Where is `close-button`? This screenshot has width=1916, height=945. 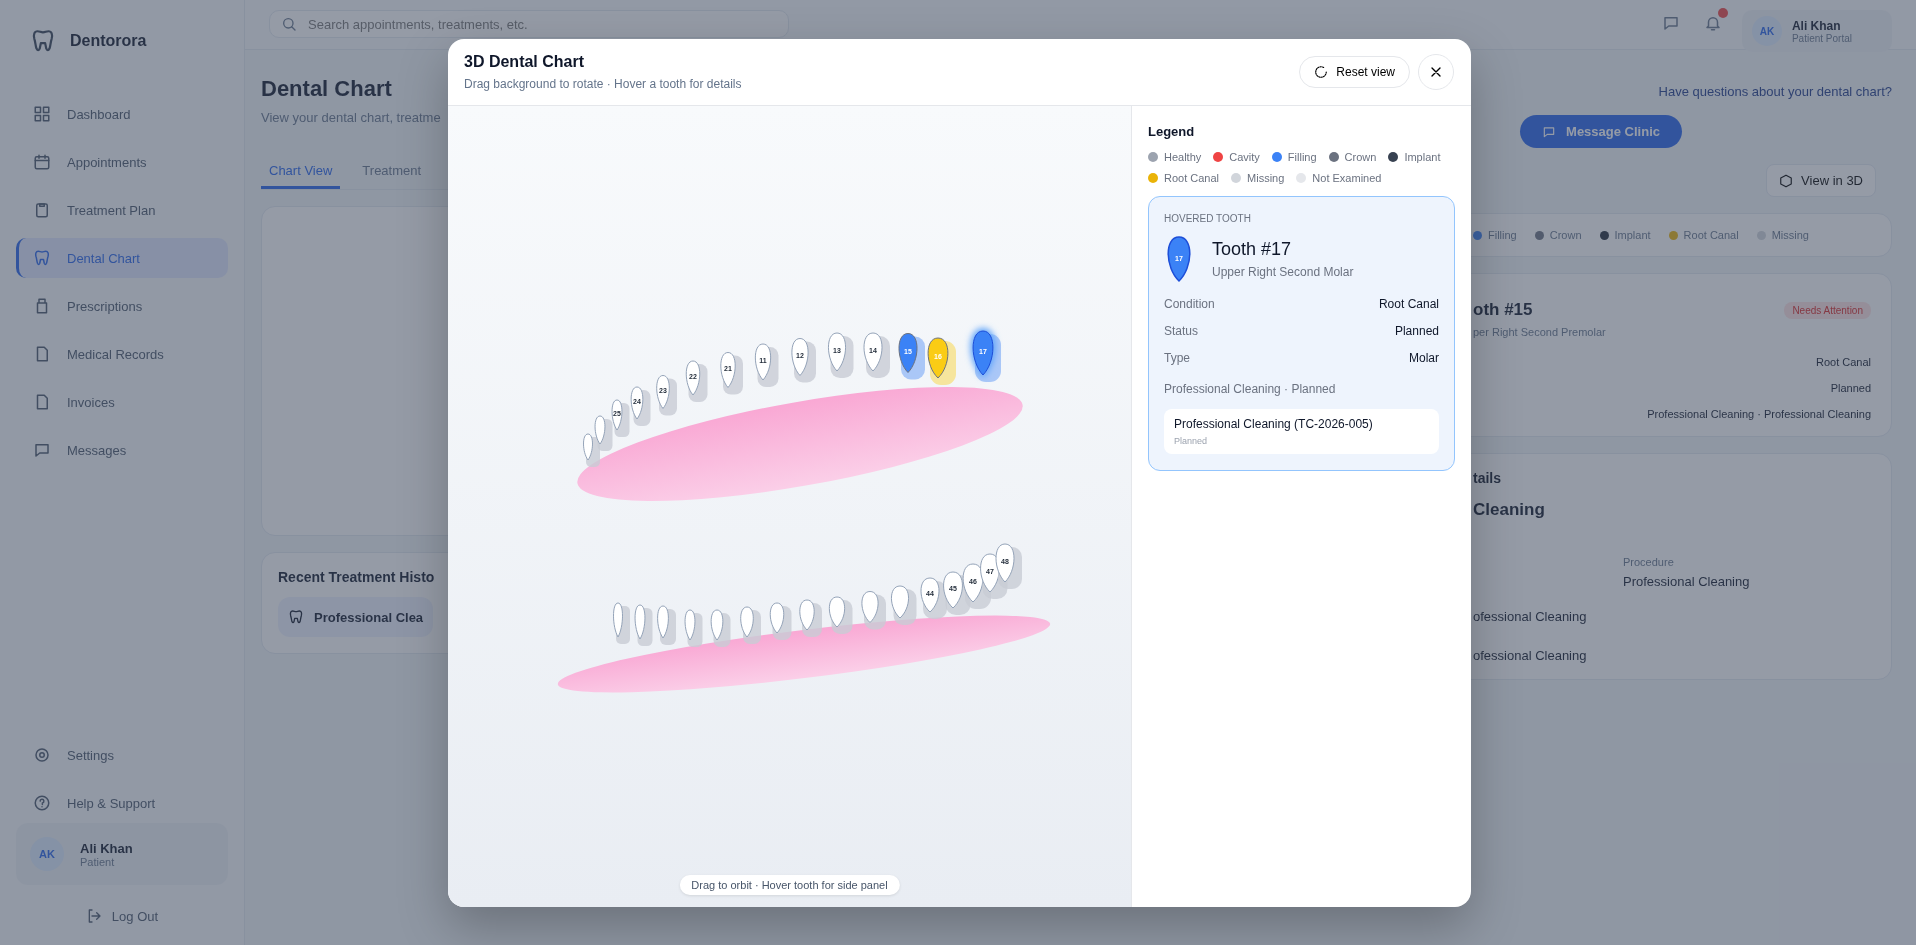
close-button is located at coordinates (1436, 72).